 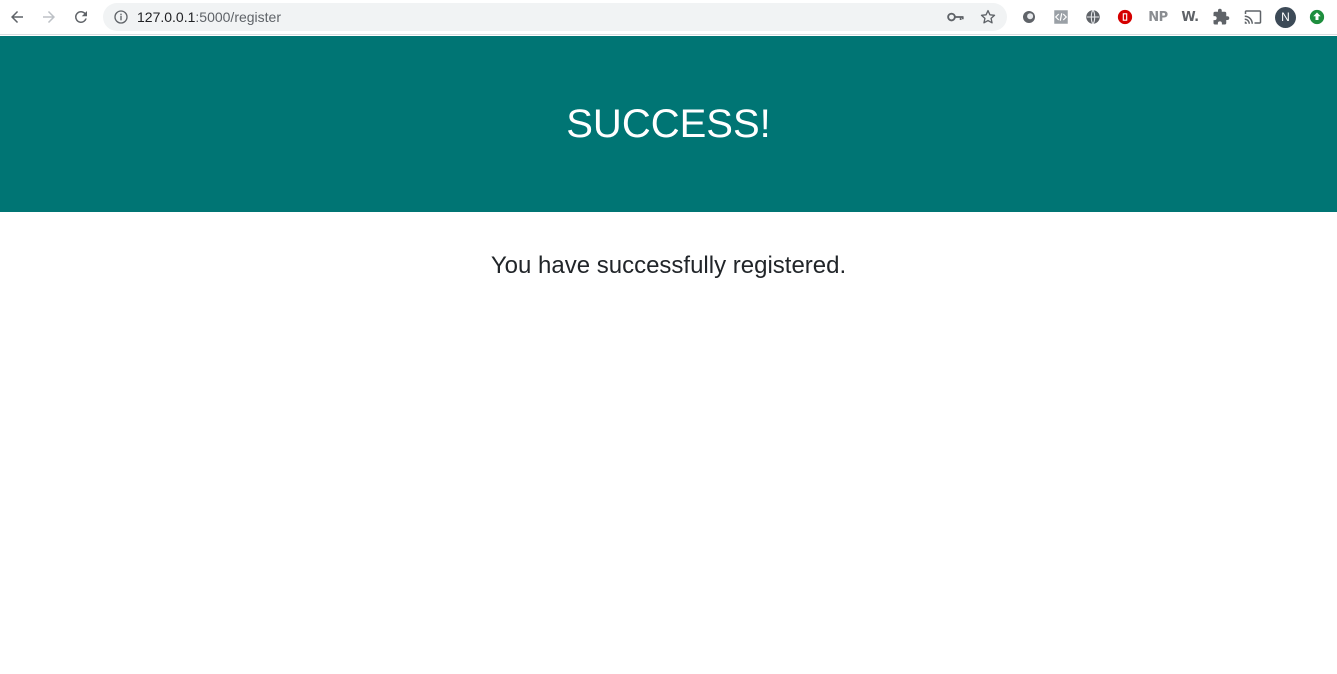 I want to click on url-host: 127.0.0.1, so click(x=166, y=17).